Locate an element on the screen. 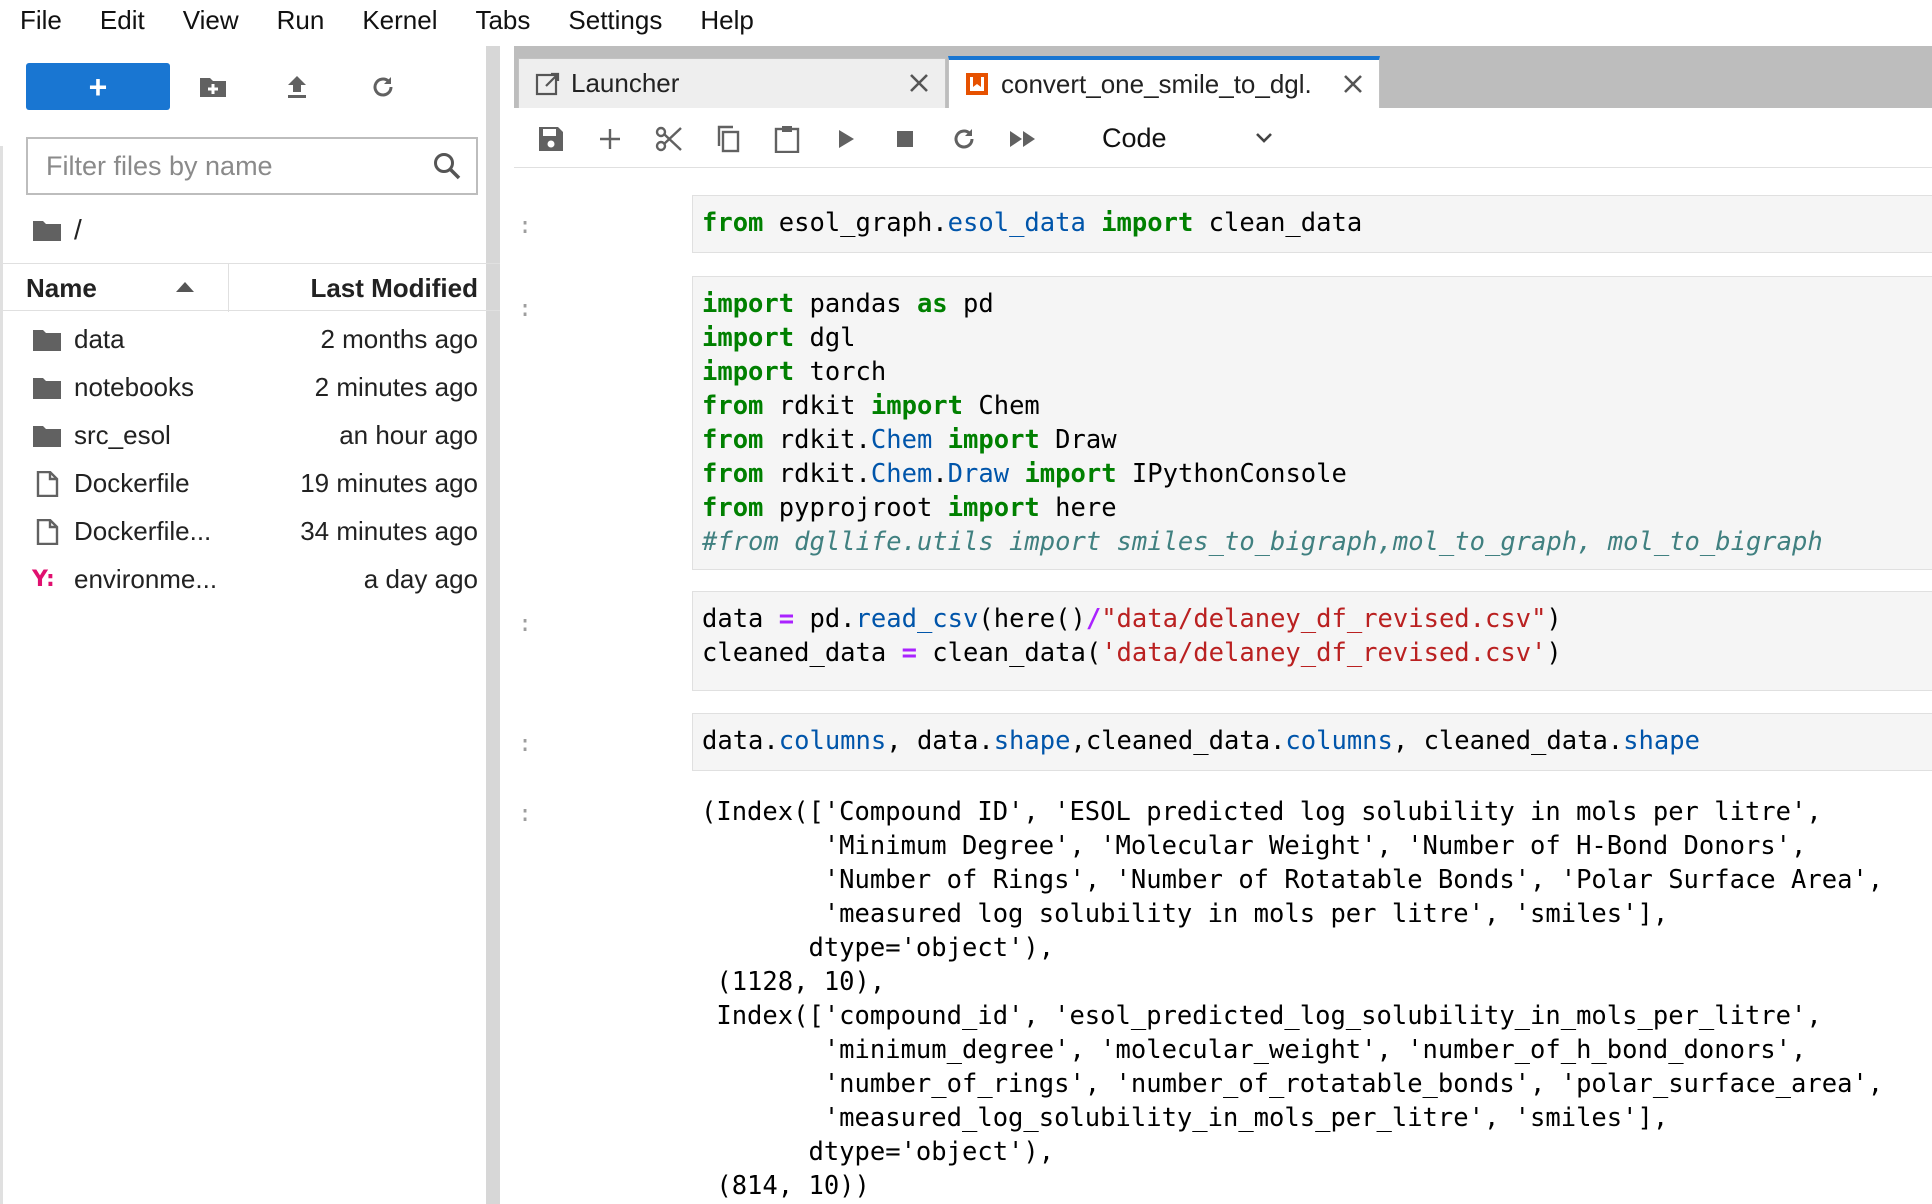 This screenshot has height=1204, width=1932. stop-icon is located at coordinates (905, 139).